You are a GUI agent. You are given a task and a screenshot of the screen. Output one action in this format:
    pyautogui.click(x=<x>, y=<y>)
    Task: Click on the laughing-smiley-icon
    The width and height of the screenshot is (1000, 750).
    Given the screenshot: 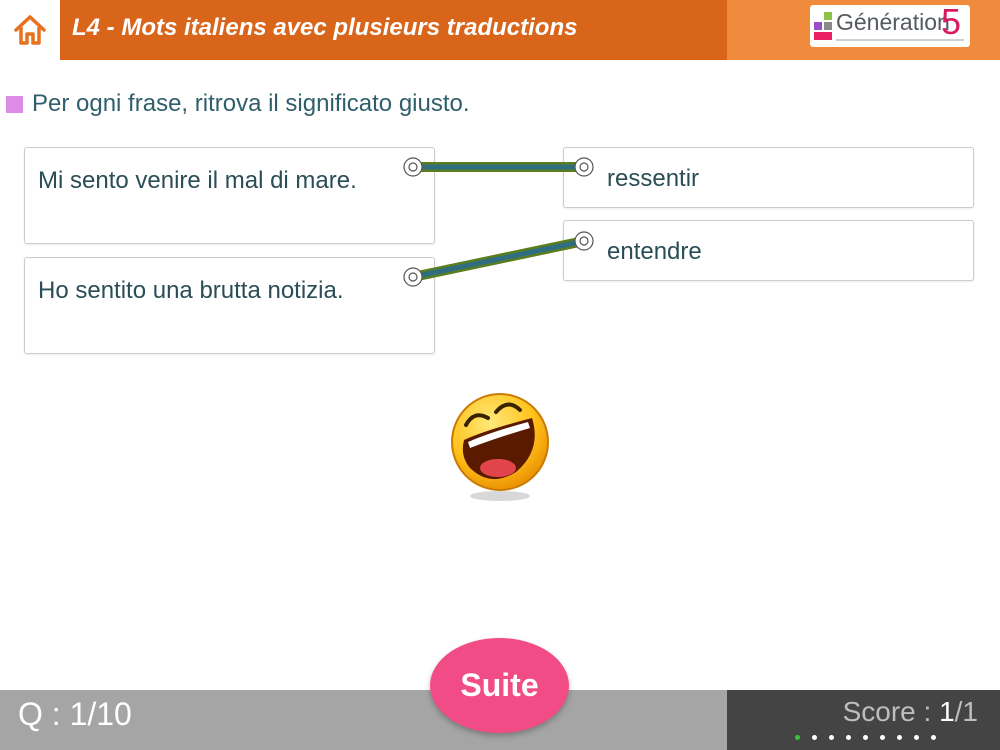 What is the action you would take?
    pyautogui.click(x=500, y=447)
    